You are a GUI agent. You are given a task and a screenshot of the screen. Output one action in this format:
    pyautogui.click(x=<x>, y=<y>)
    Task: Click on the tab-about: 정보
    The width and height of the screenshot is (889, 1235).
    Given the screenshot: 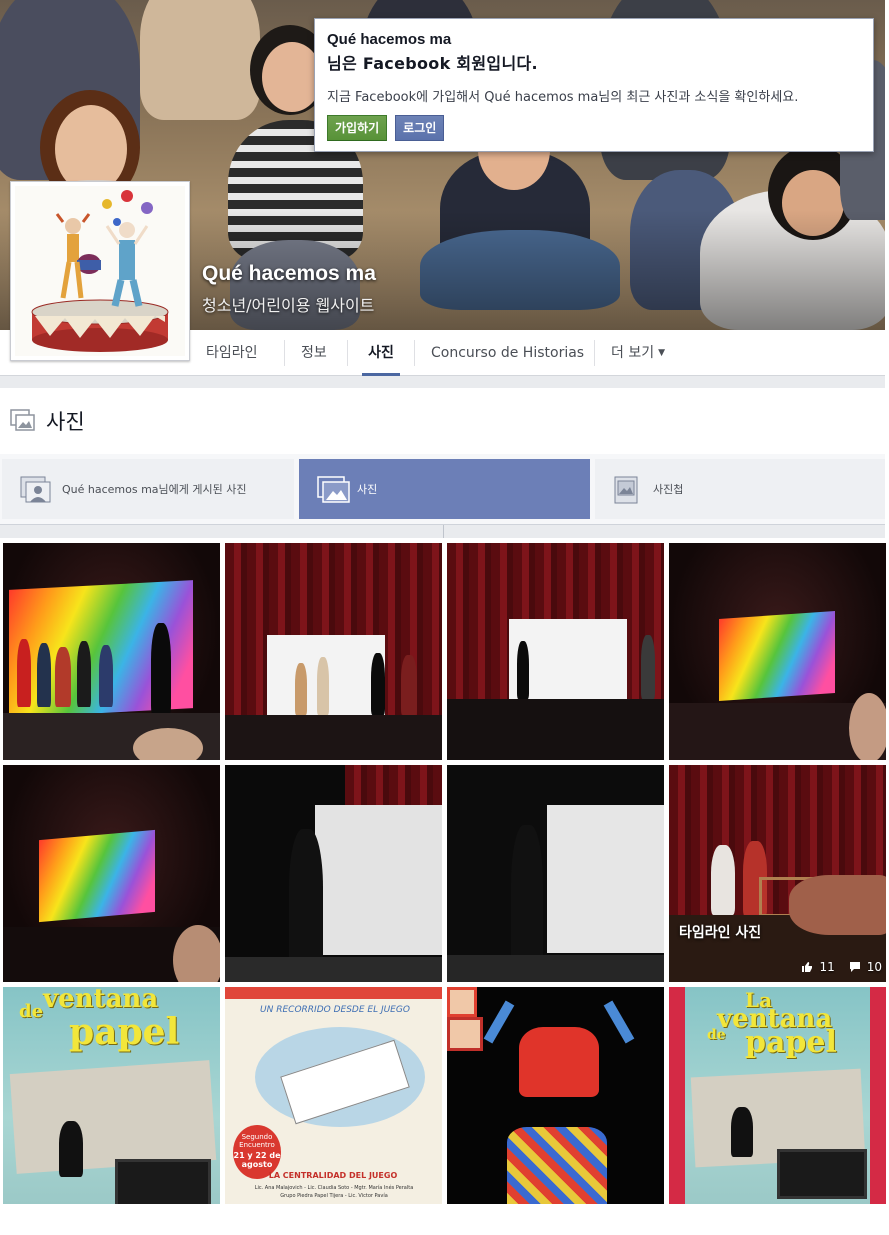 What is the action you would take?
    pyautogui.click(x=314, y=353)
    